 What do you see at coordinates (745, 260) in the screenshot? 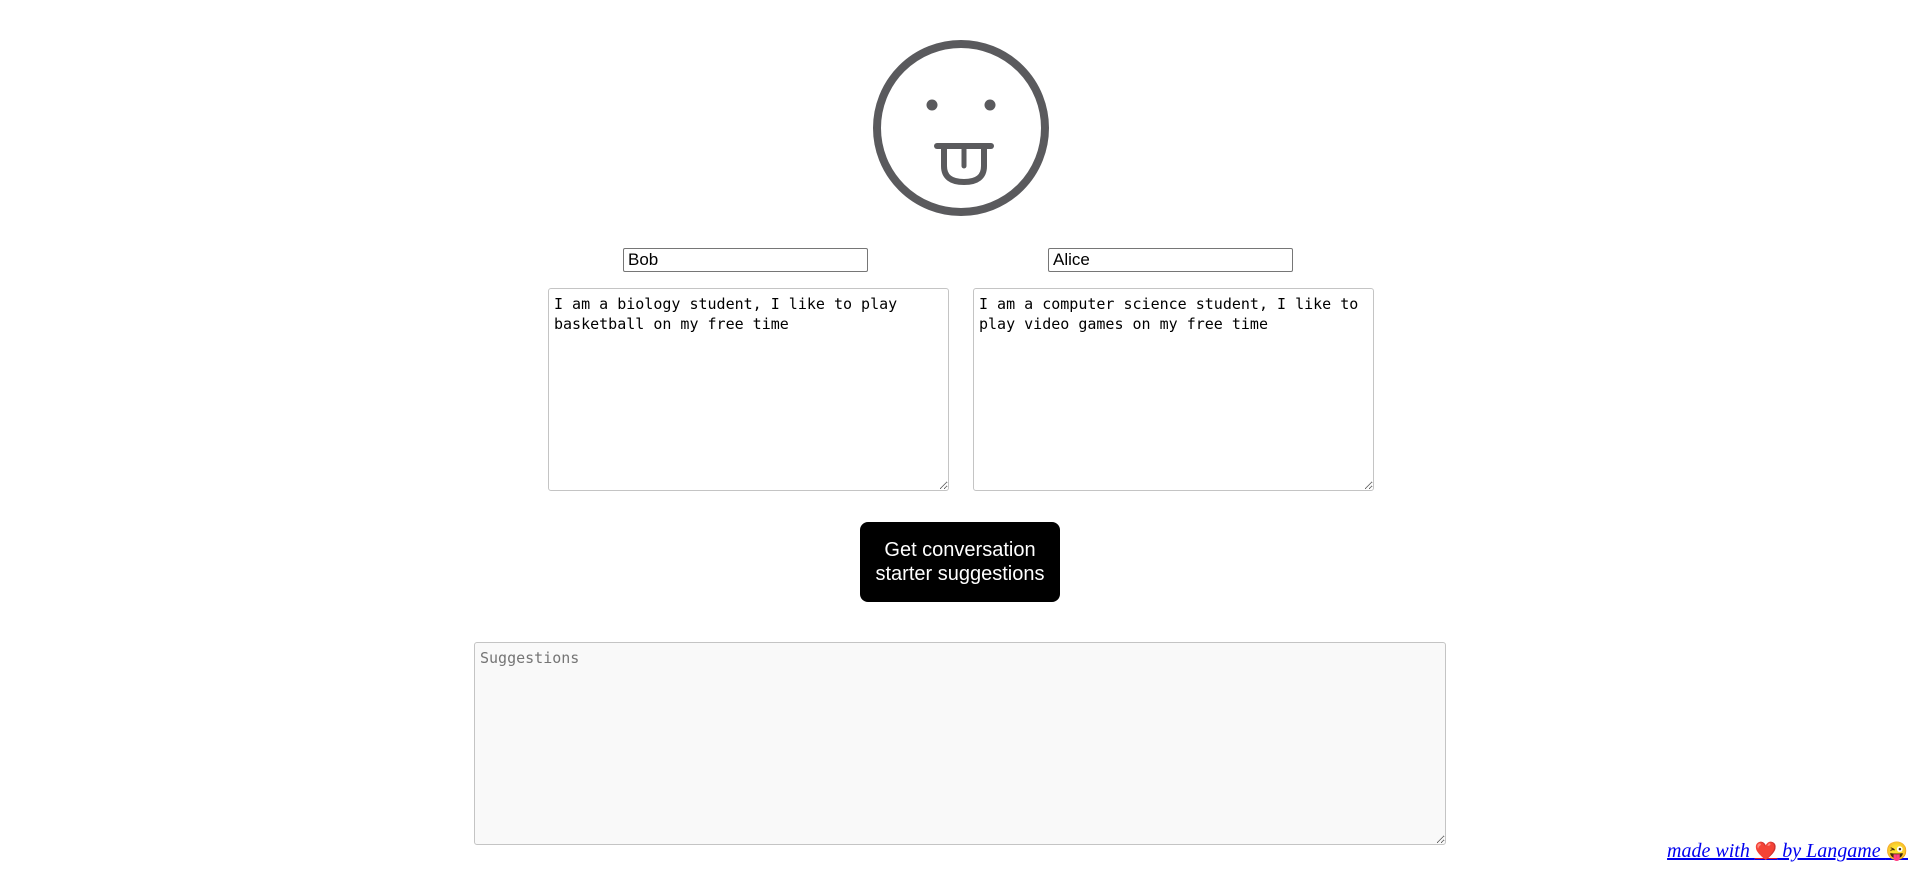
I see `person1-name-input` at bounding box center [745, 260].